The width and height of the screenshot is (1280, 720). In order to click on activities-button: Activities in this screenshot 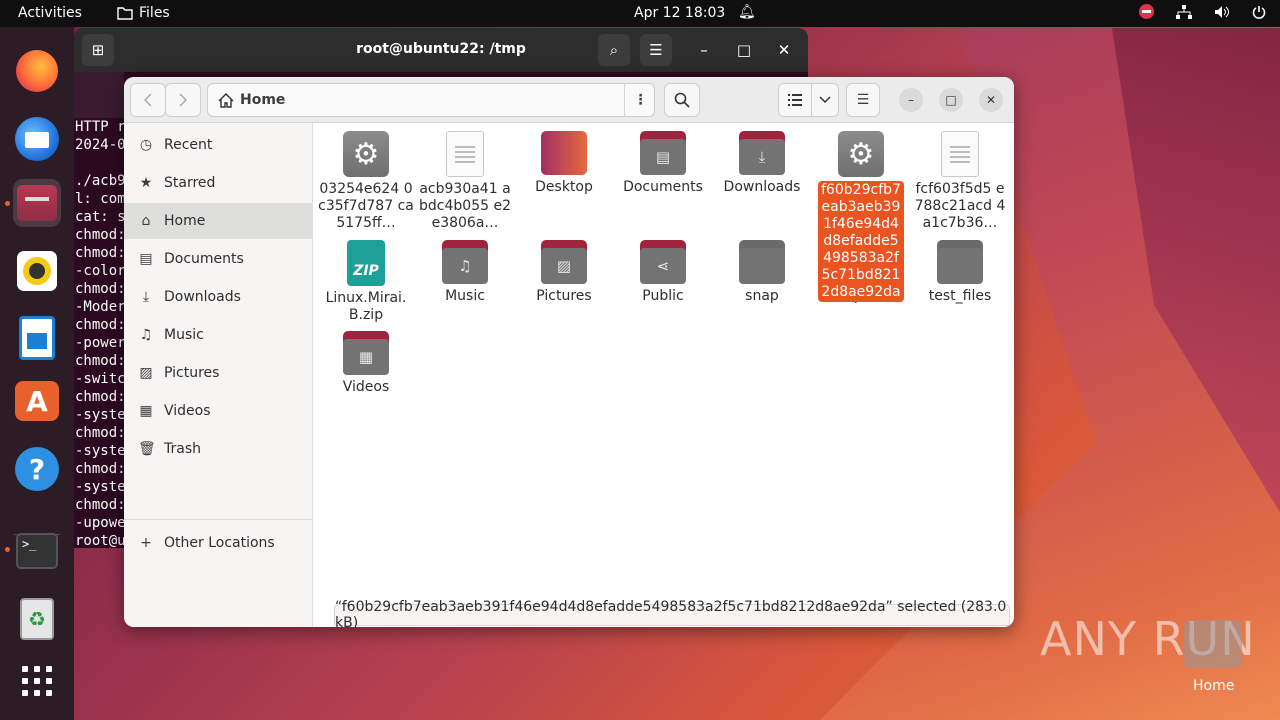, I will do `click(50, 13)`.